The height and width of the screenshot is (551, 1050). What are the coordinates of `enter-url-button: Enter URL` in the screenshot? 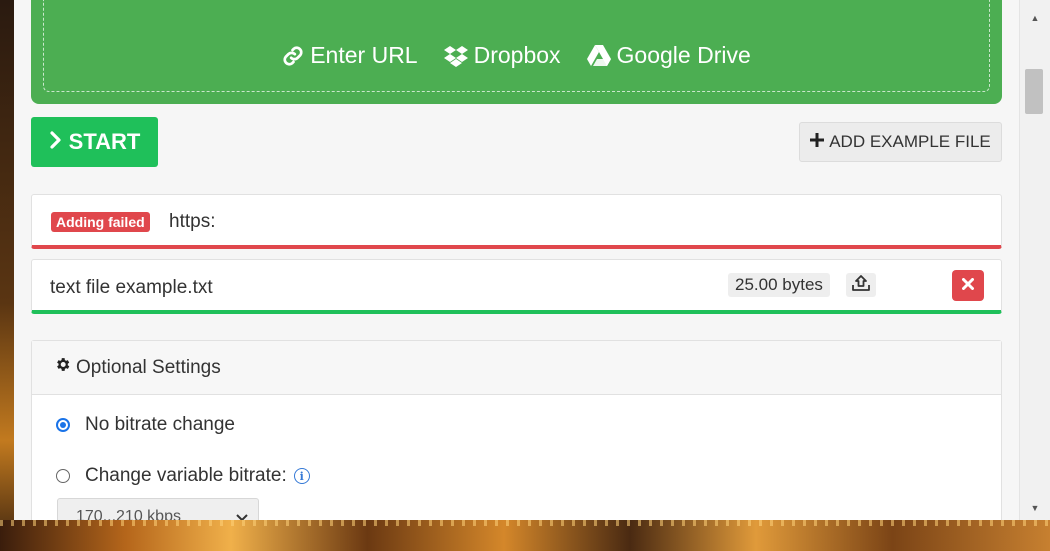 It's located at (350, 55).